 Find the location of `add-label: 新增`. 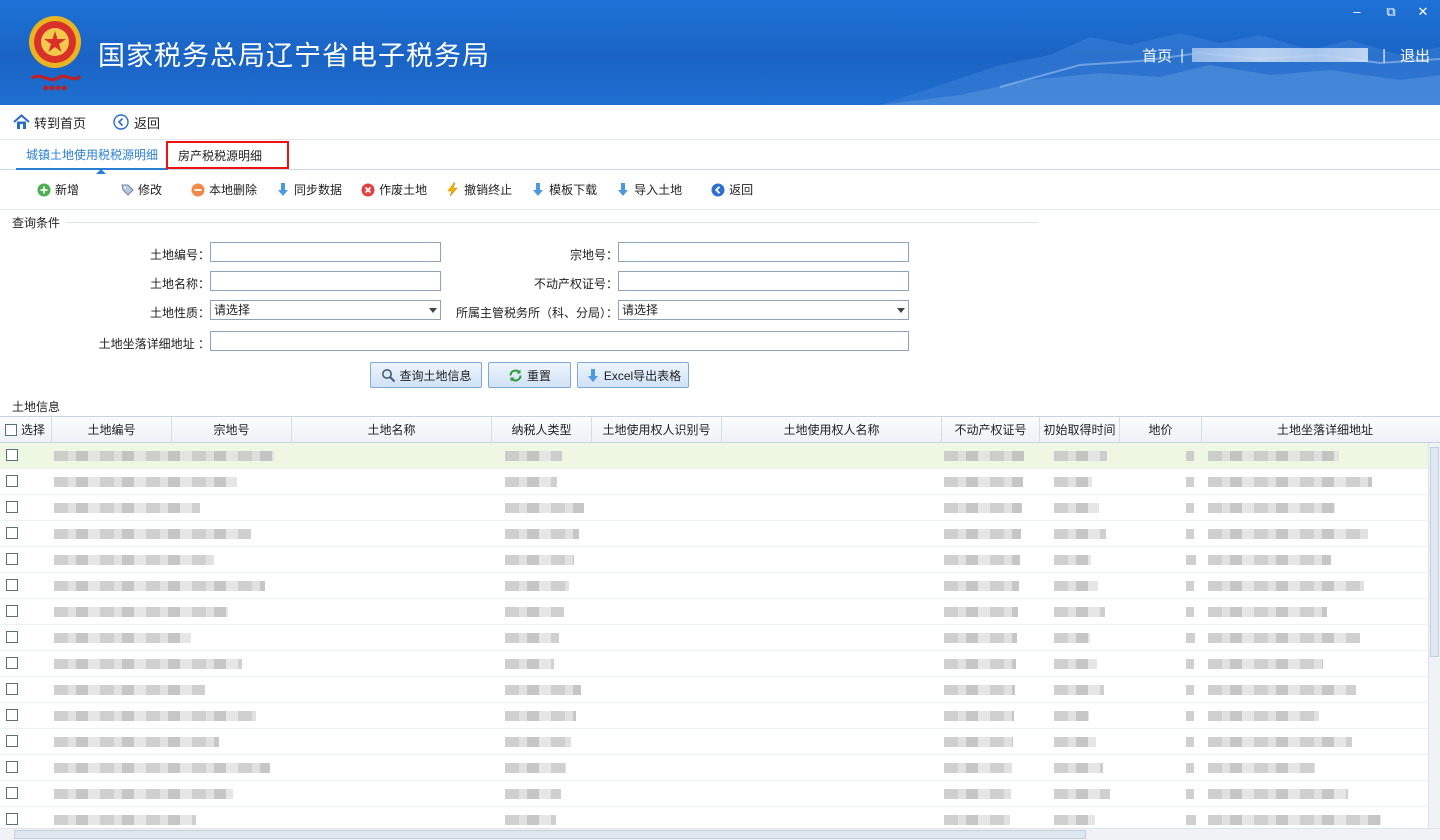

add-label: 新增 is located at coordinates (67, 190).